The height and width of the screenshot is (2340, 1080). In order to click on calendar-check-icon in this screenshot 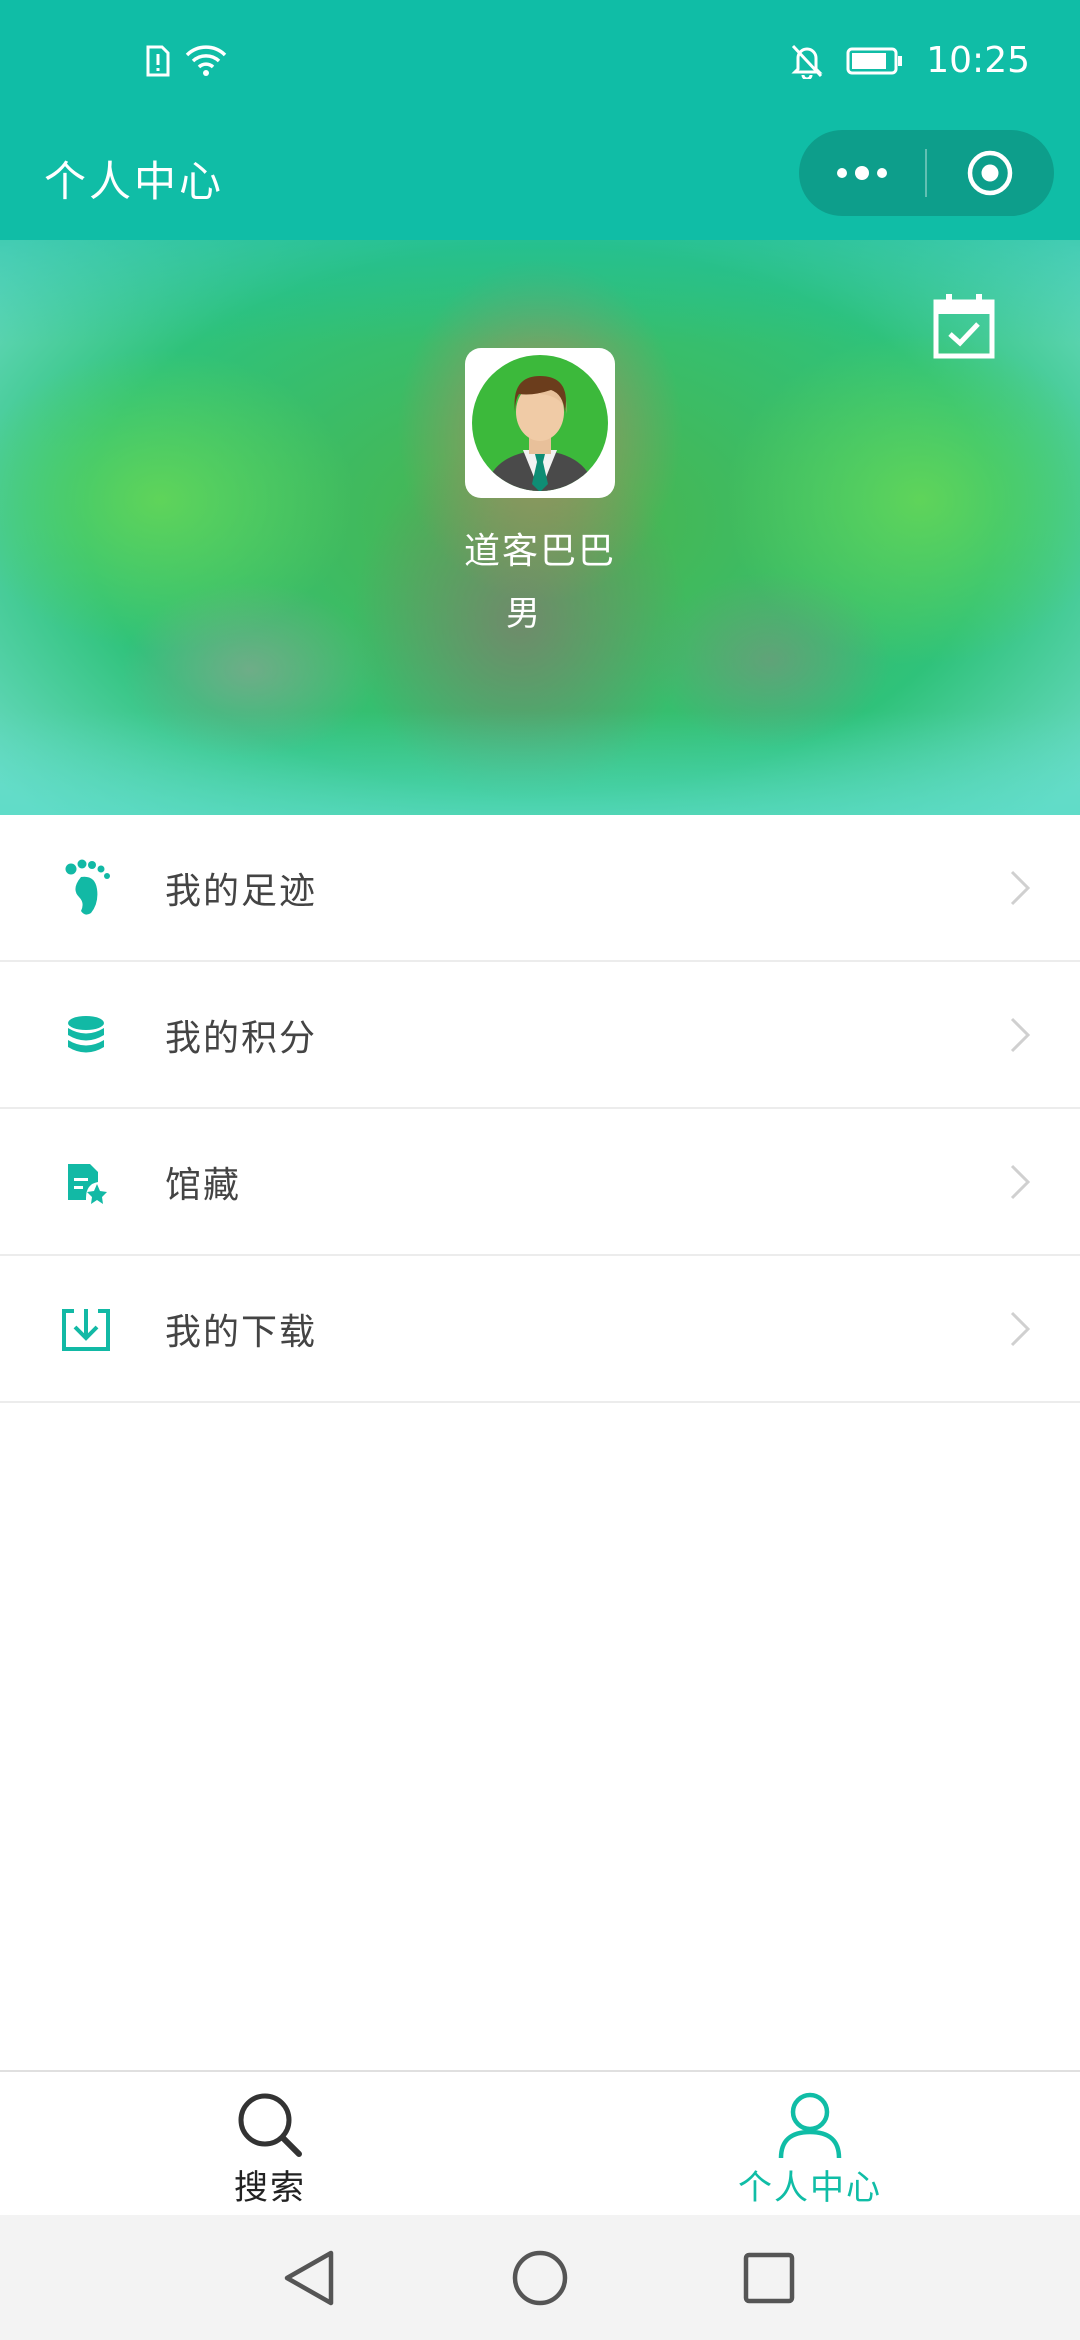, I will do `click(964, 326)`.